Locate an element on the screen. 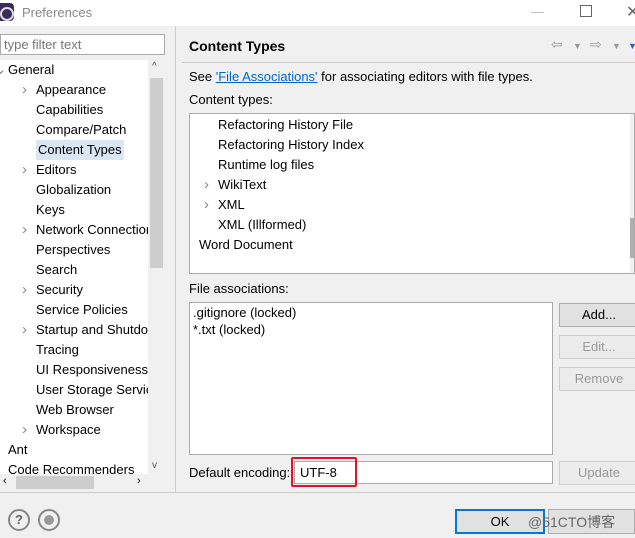  tree-item: Compare/Patch is located at coordinates (81, 130).